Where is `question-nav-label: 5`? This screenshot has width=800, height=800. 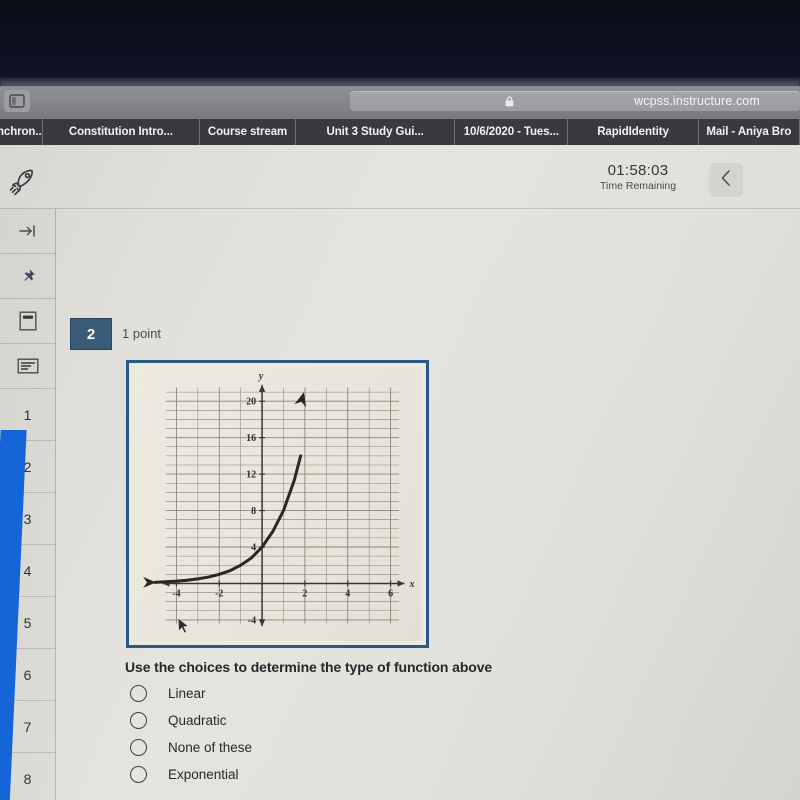
question-nav-label: 5 is located at coordinates (27, 622).